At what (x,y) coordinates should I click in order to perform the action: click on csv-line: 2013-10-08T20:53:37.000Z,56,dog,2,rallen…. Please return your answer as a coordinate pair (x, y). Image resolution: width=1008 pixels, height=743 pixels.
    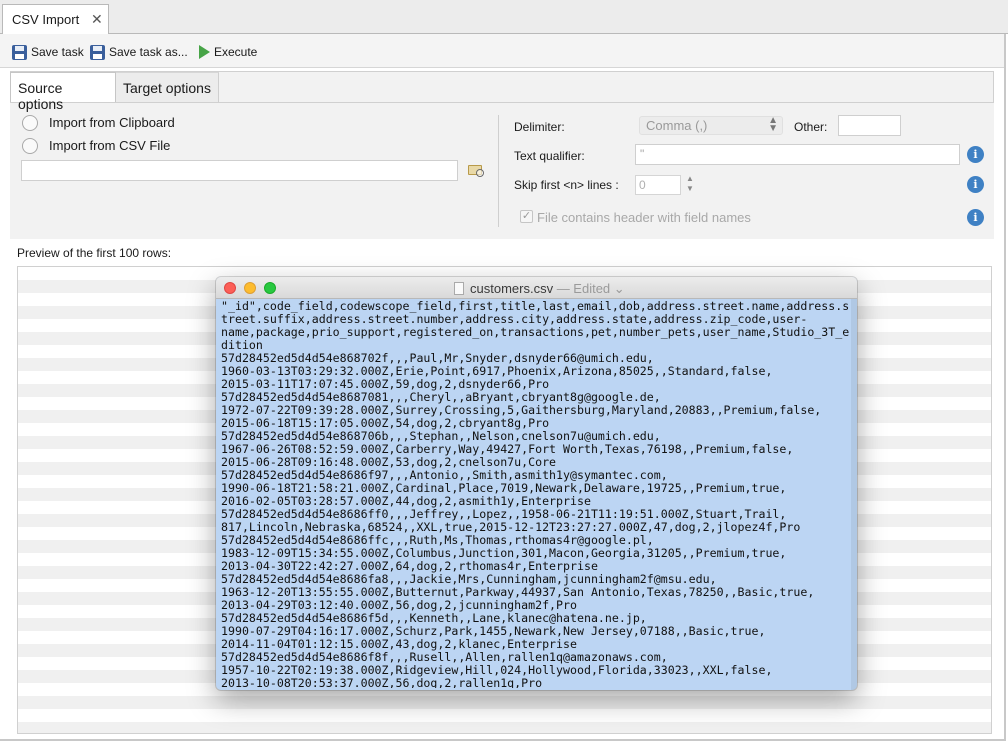
    Looking at the image, I should click on (382, 682).